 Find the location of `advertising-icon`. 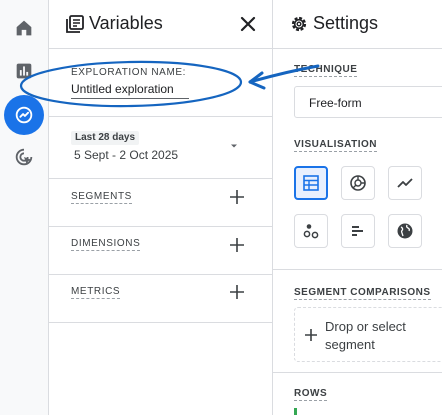

advertising-icon is located at coordinates (24, 157).